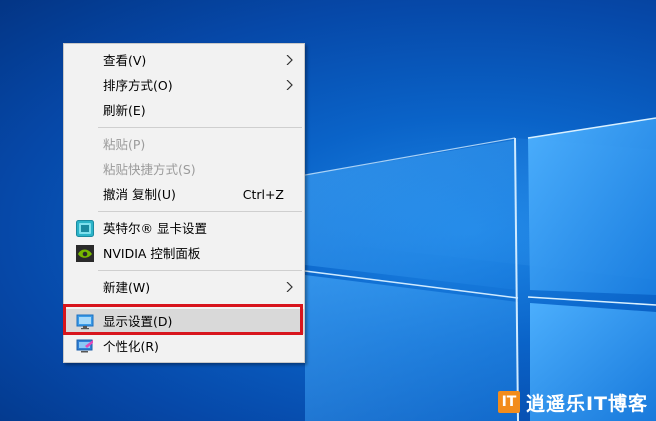 Image resolution: width=656 pixels, height=421 pixels. Describe the element at coordinates (184, 85) in the screenshot. I see `menu-item-sort-by: 排序方式(O)` at that location.